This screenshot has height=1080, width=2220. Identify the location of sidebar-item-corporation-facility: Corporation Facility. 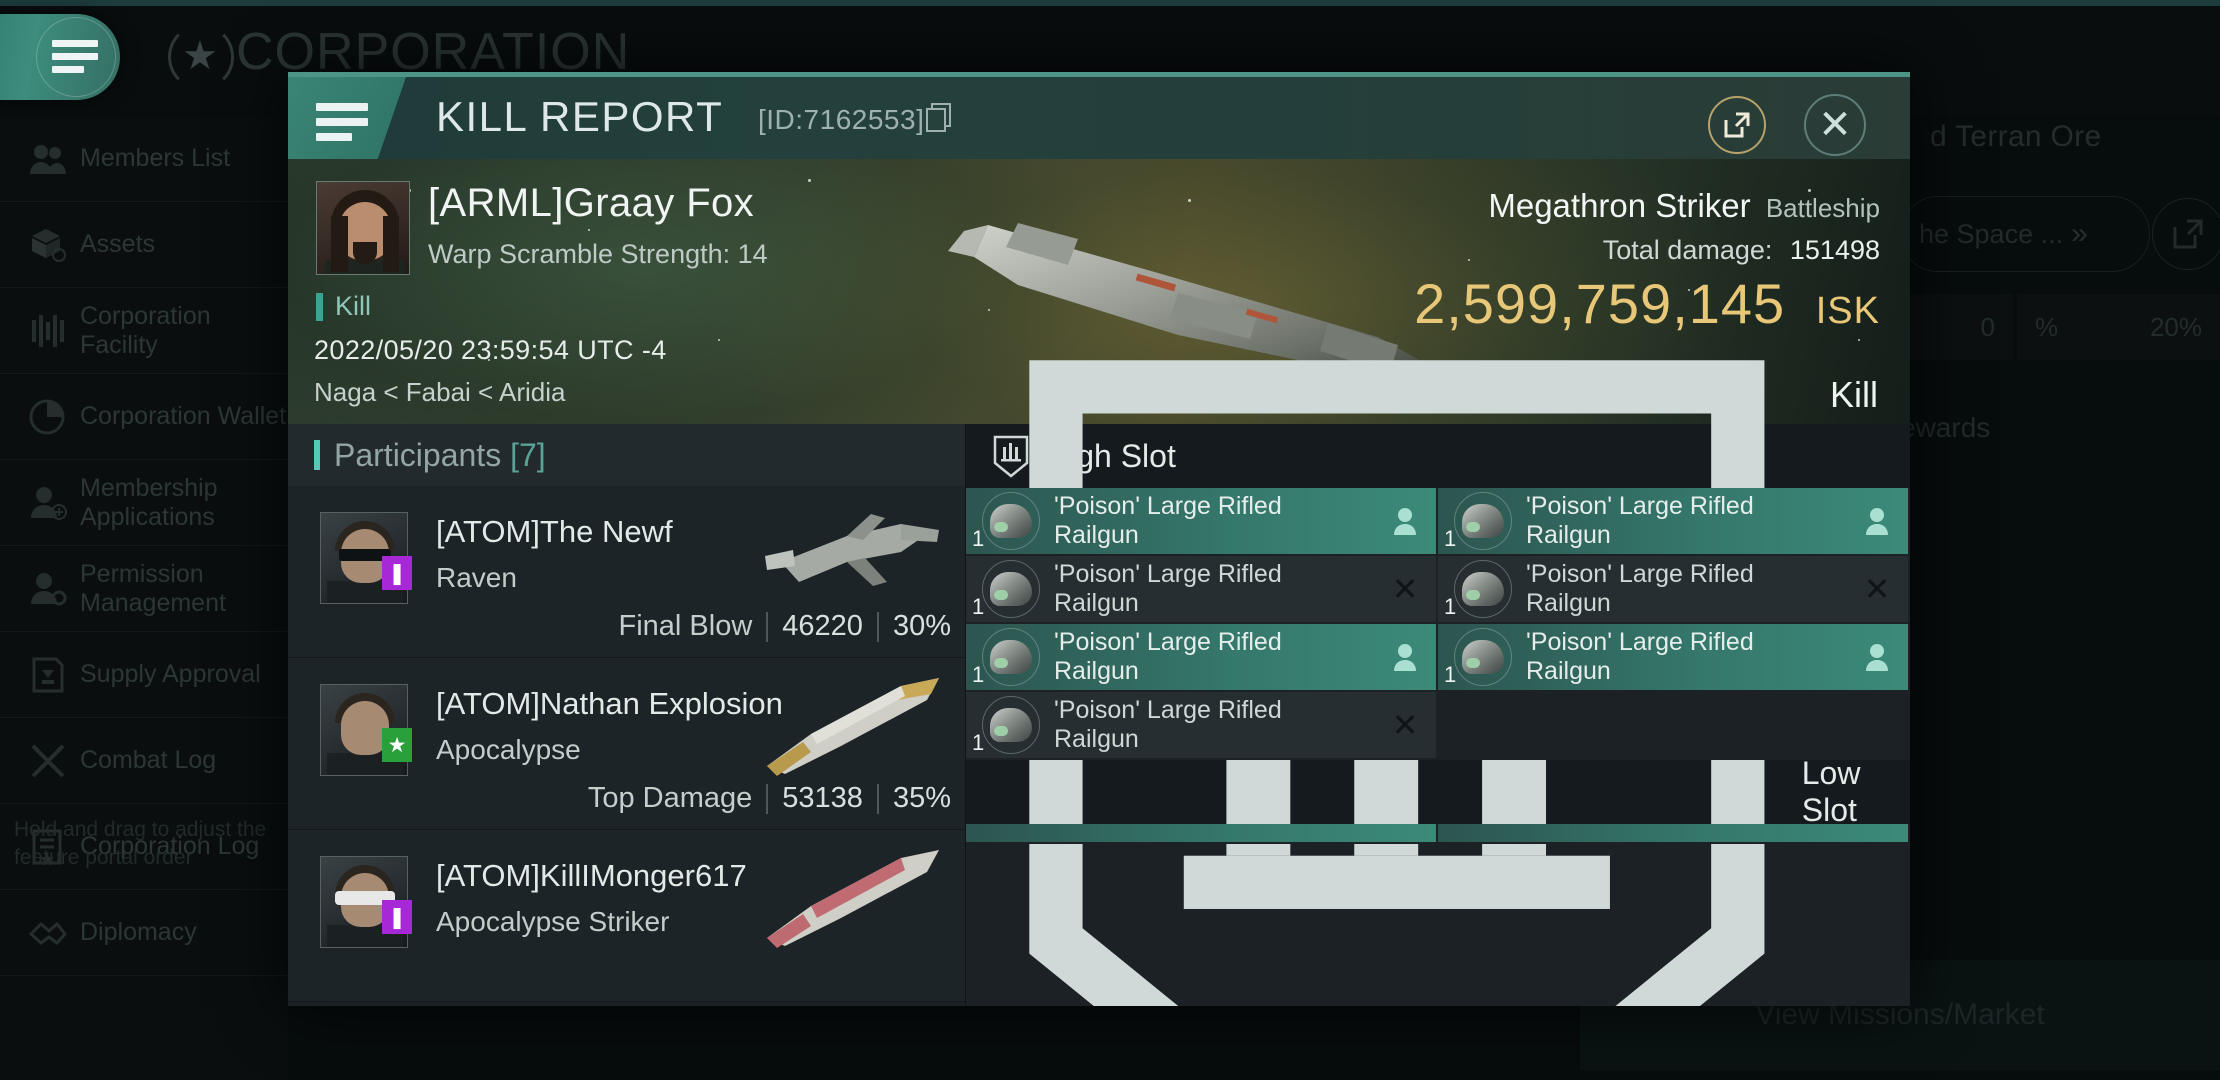
(144, 331).